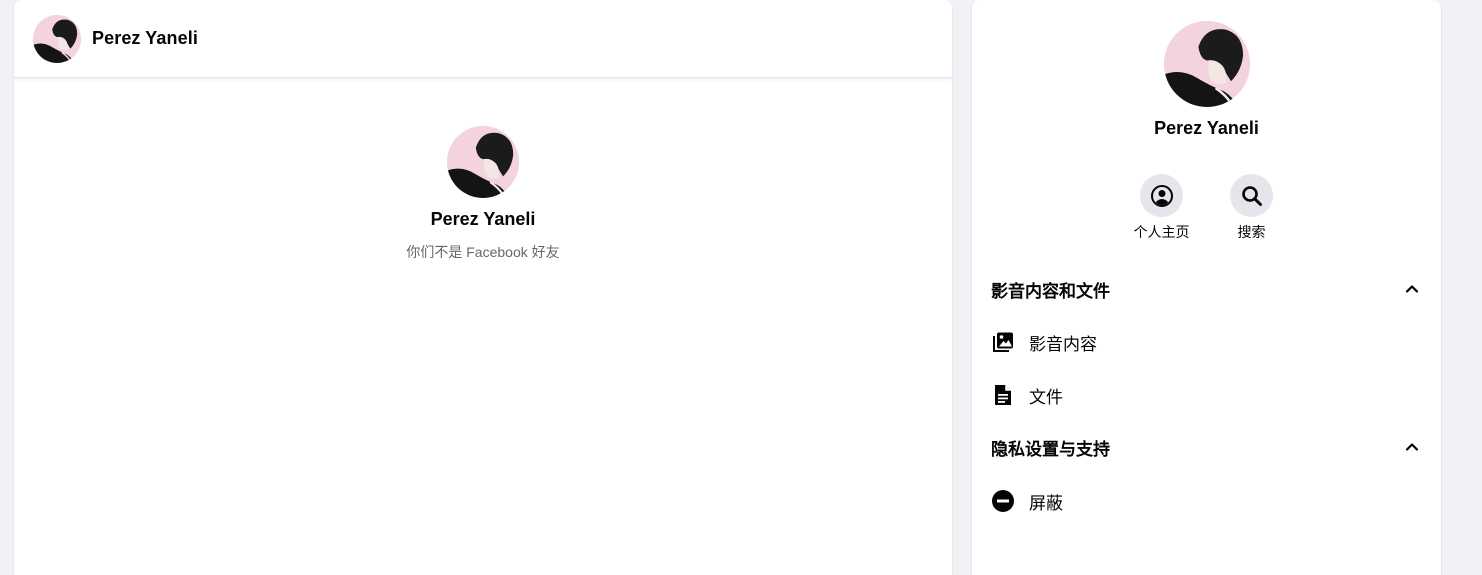 This screenshot has width=1482, height=575. What do you see at coordinates (1206, 501) in the screenshot?
I see `menu-item-block: 屏蔽` at bounding box center [1206, 501].